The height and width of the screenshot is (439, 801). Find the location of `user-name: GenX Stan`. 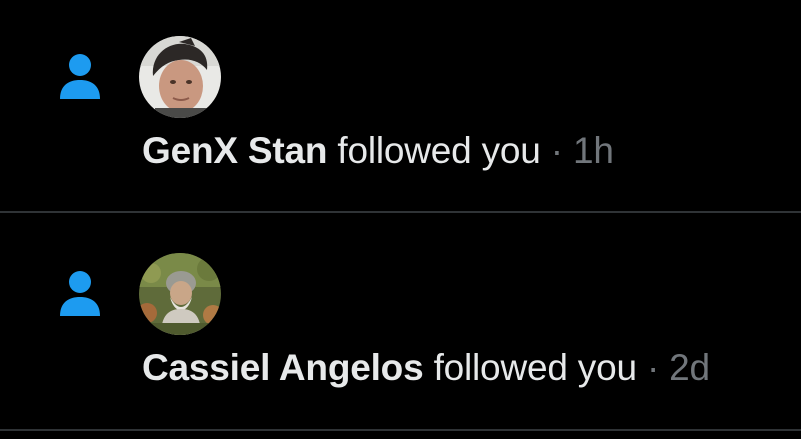

user-name: GenX Stan is located at coordinates (234, 150).